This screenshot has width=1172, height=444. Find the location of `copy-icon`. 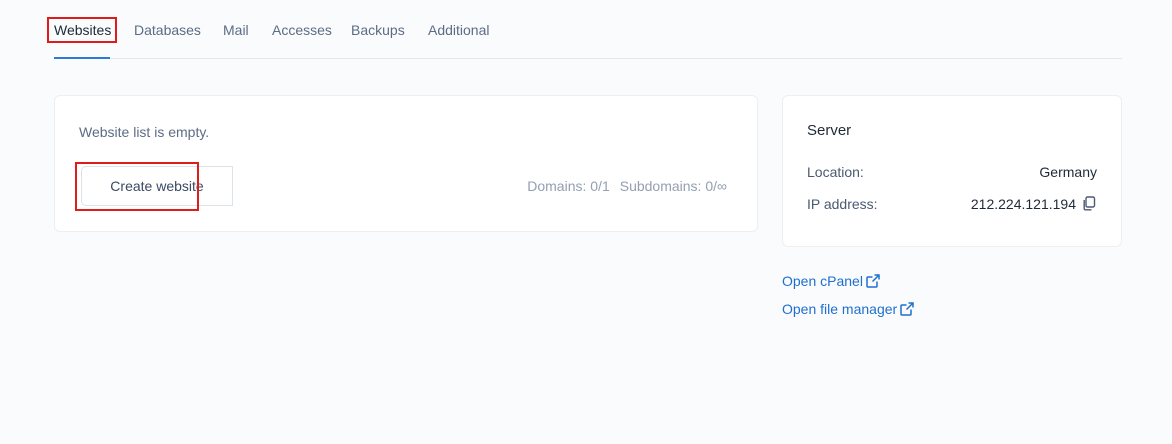

copy-icon is located at coordinates (1089, 203).